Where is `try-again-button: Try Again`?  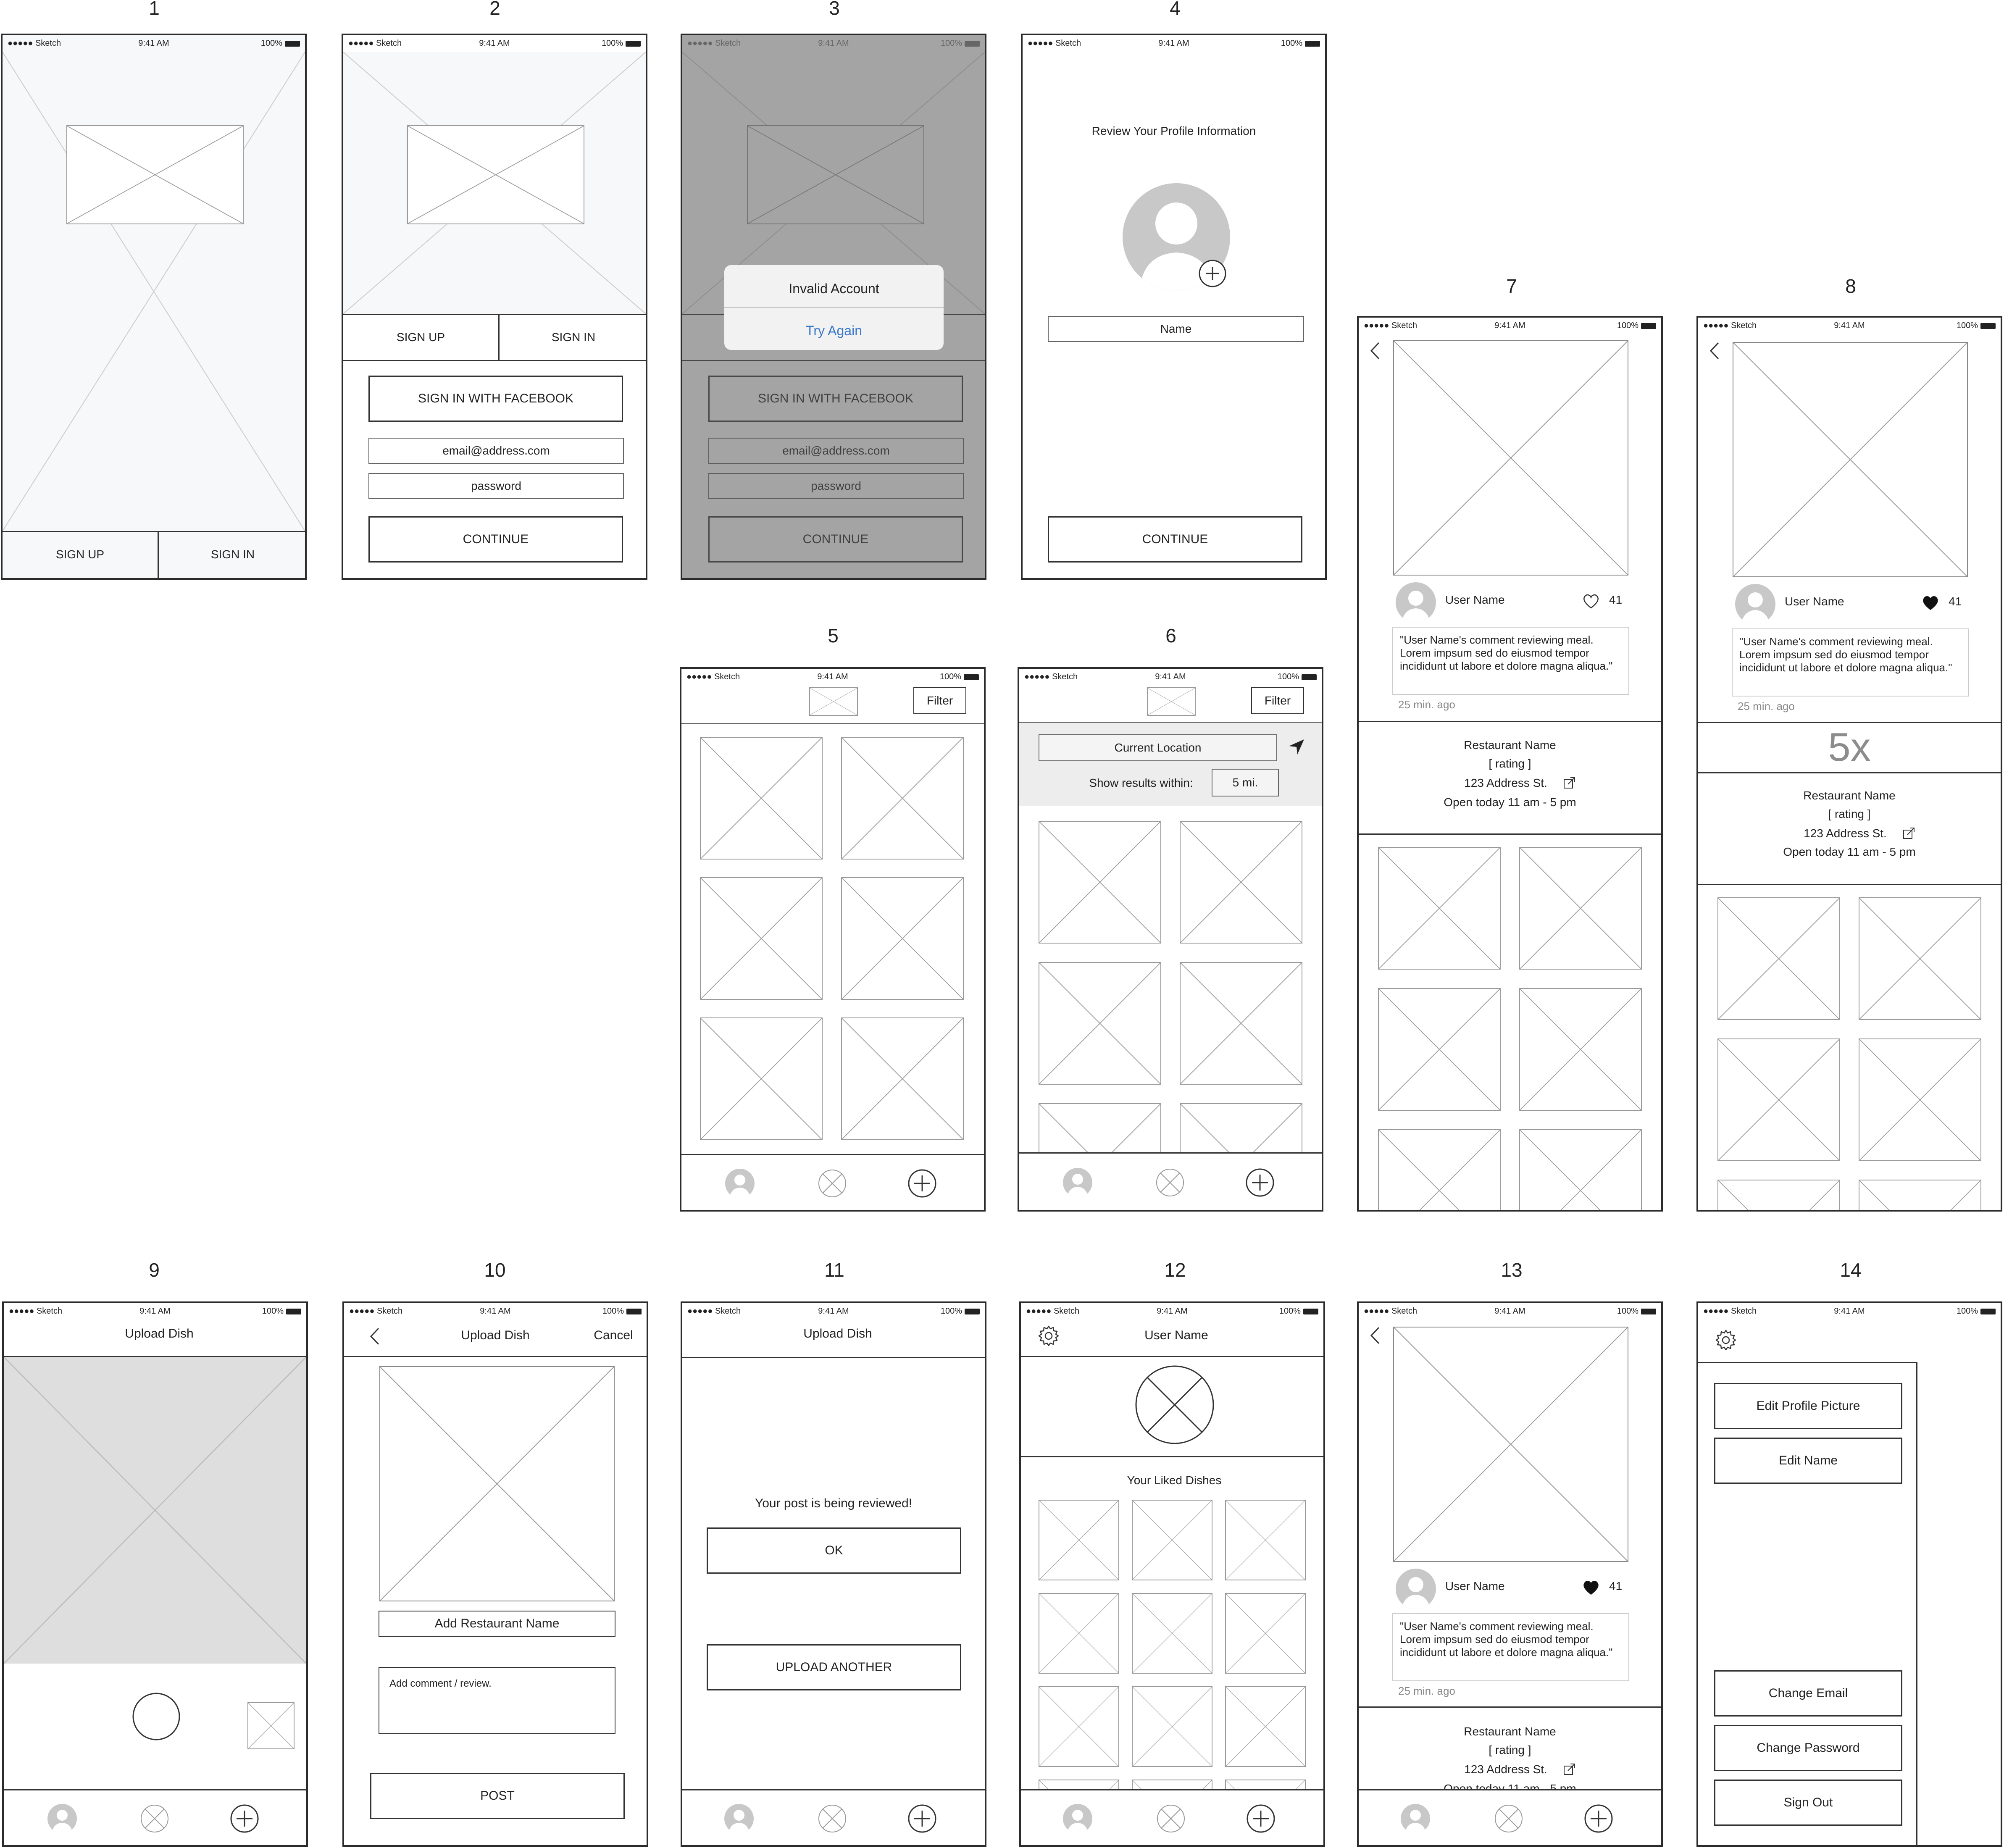
try-again-button: Try Again is located at coordinates (834, 331).